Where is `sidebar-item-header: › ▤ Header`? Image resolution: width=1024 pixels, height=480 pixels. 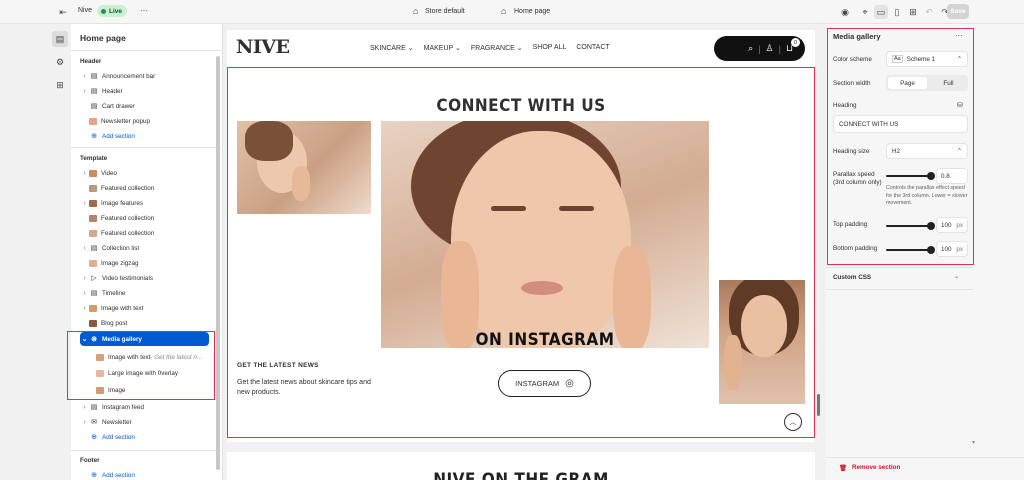 sidebar-item-header: › ▤ Header is located at coordinates (146, 91).